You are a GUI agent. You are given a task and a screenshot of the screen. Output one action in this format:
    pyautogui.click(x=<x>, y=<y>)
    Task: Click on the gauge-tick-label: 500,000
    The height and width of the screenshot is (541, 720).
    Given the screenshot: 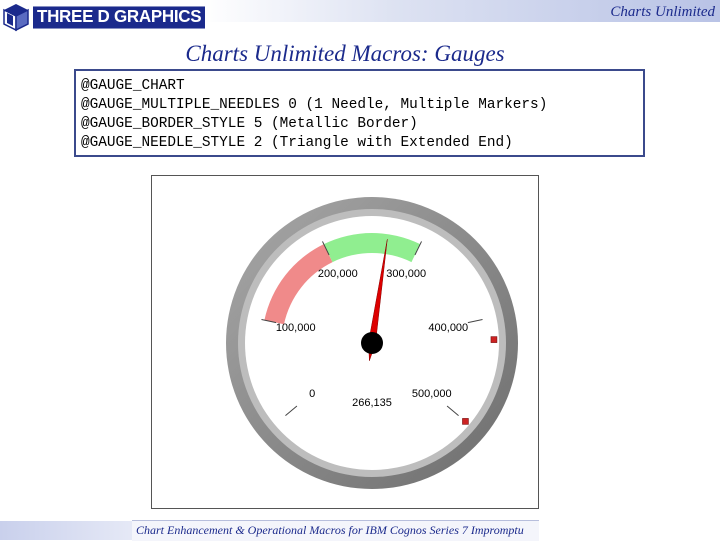 What is the action you would take?
    pyautogui.click(x=432, y=394)
    